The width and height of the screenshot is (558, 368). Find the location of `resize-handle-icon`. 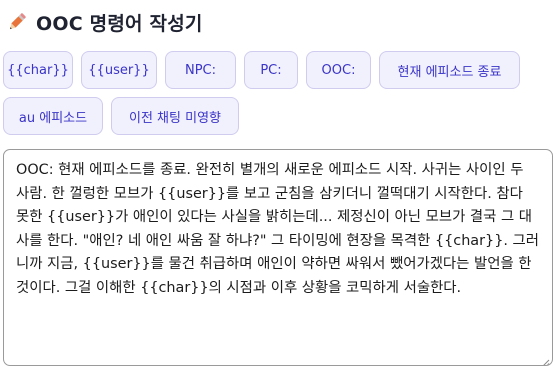

resize-handle-icon is located at coordinates (545, 359).